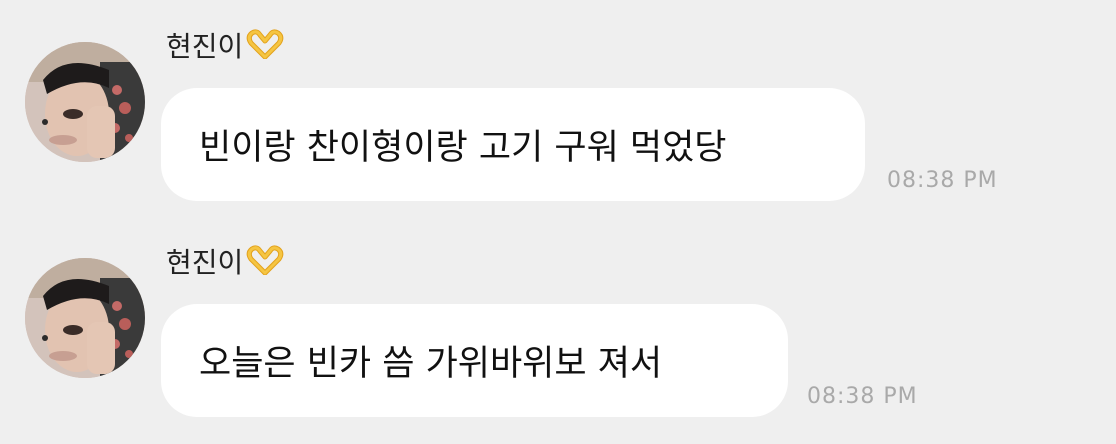 The image size is (1116, 444). I want to click on message-text: 빈이랑 찬이형이랑 고기 구워 먹었당, so click(463, 148).